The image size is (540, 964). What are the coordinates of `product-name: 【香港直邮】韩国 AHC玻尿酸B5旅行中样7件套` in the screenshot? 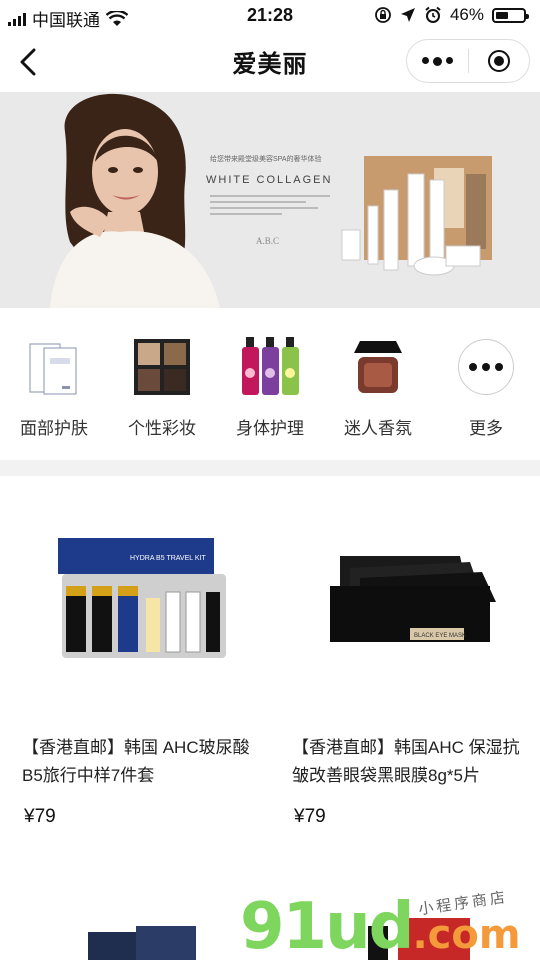 It's located at (136, 761).